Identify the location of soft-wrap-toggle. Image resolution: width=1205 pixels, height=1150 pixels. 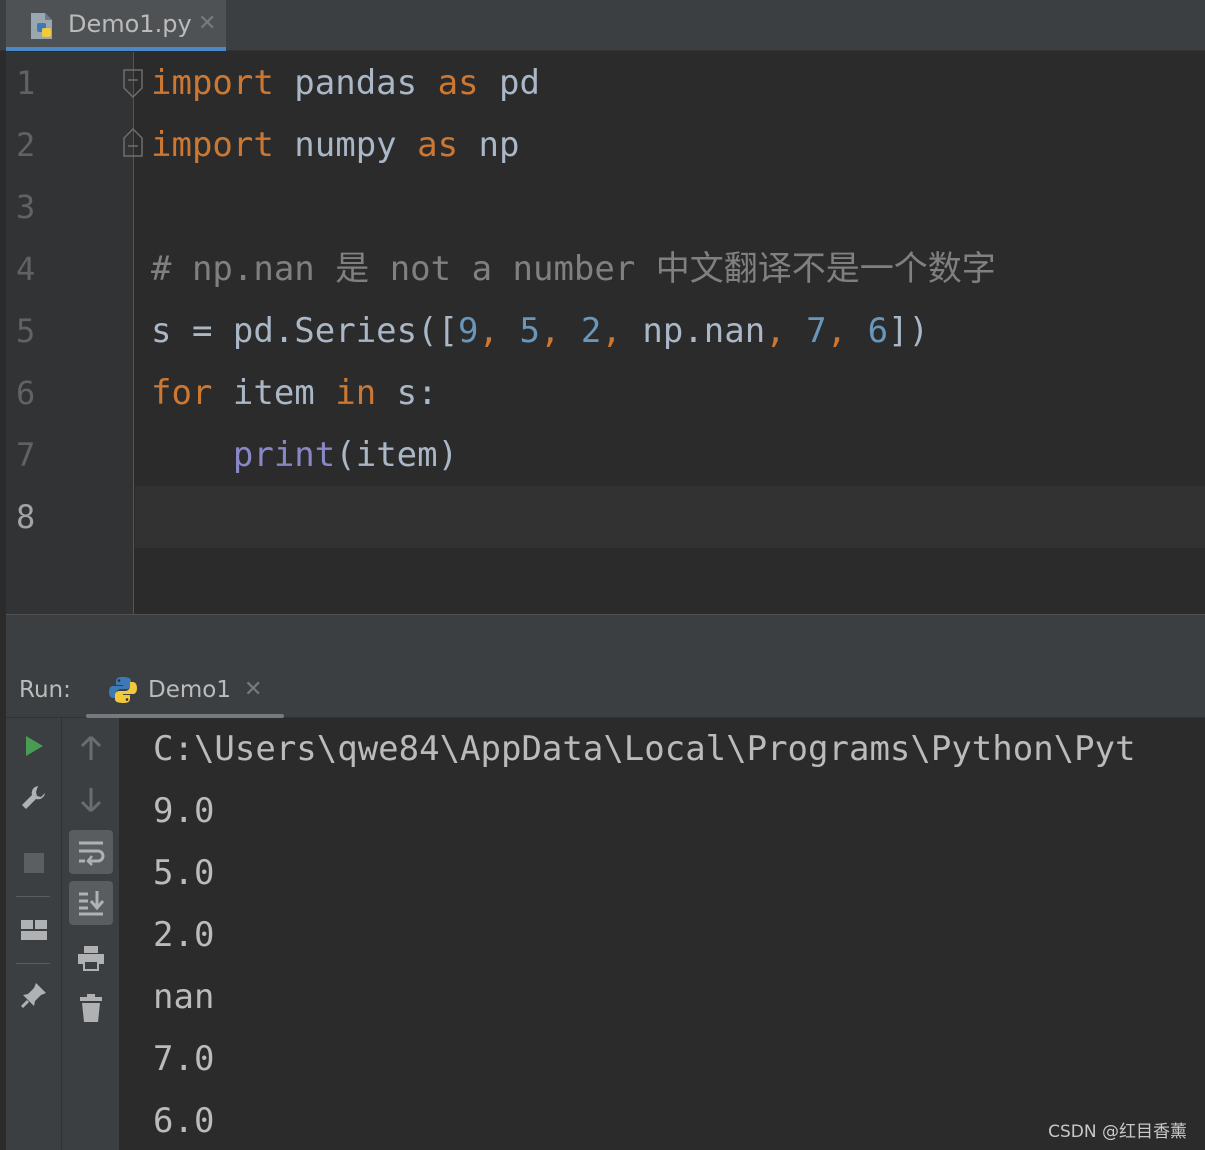
(91, 852).